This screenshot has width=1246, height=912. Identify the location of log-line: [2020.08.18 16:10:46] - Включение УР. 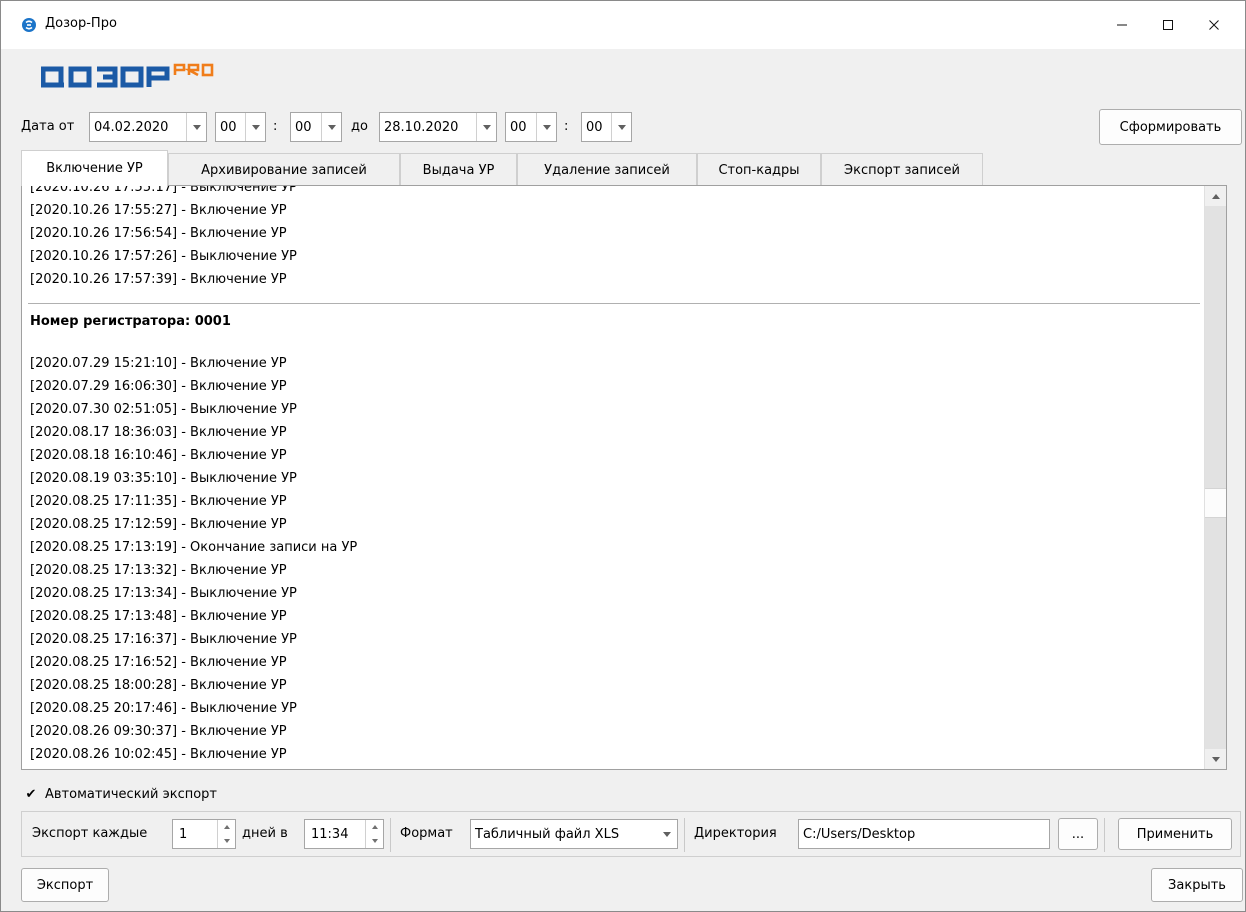
(158, 455).